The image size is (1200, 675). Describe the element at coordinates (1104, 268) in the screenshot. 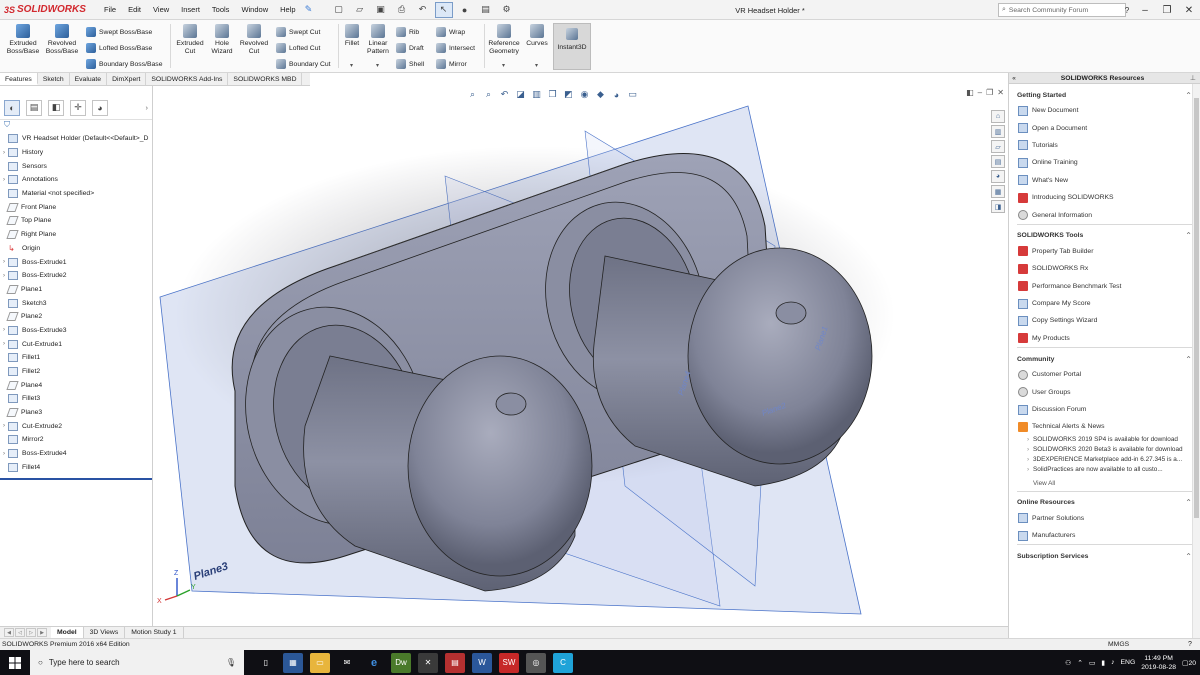

I see `solidworks-rx-link: SOLIDWORKS Rx` at that location.